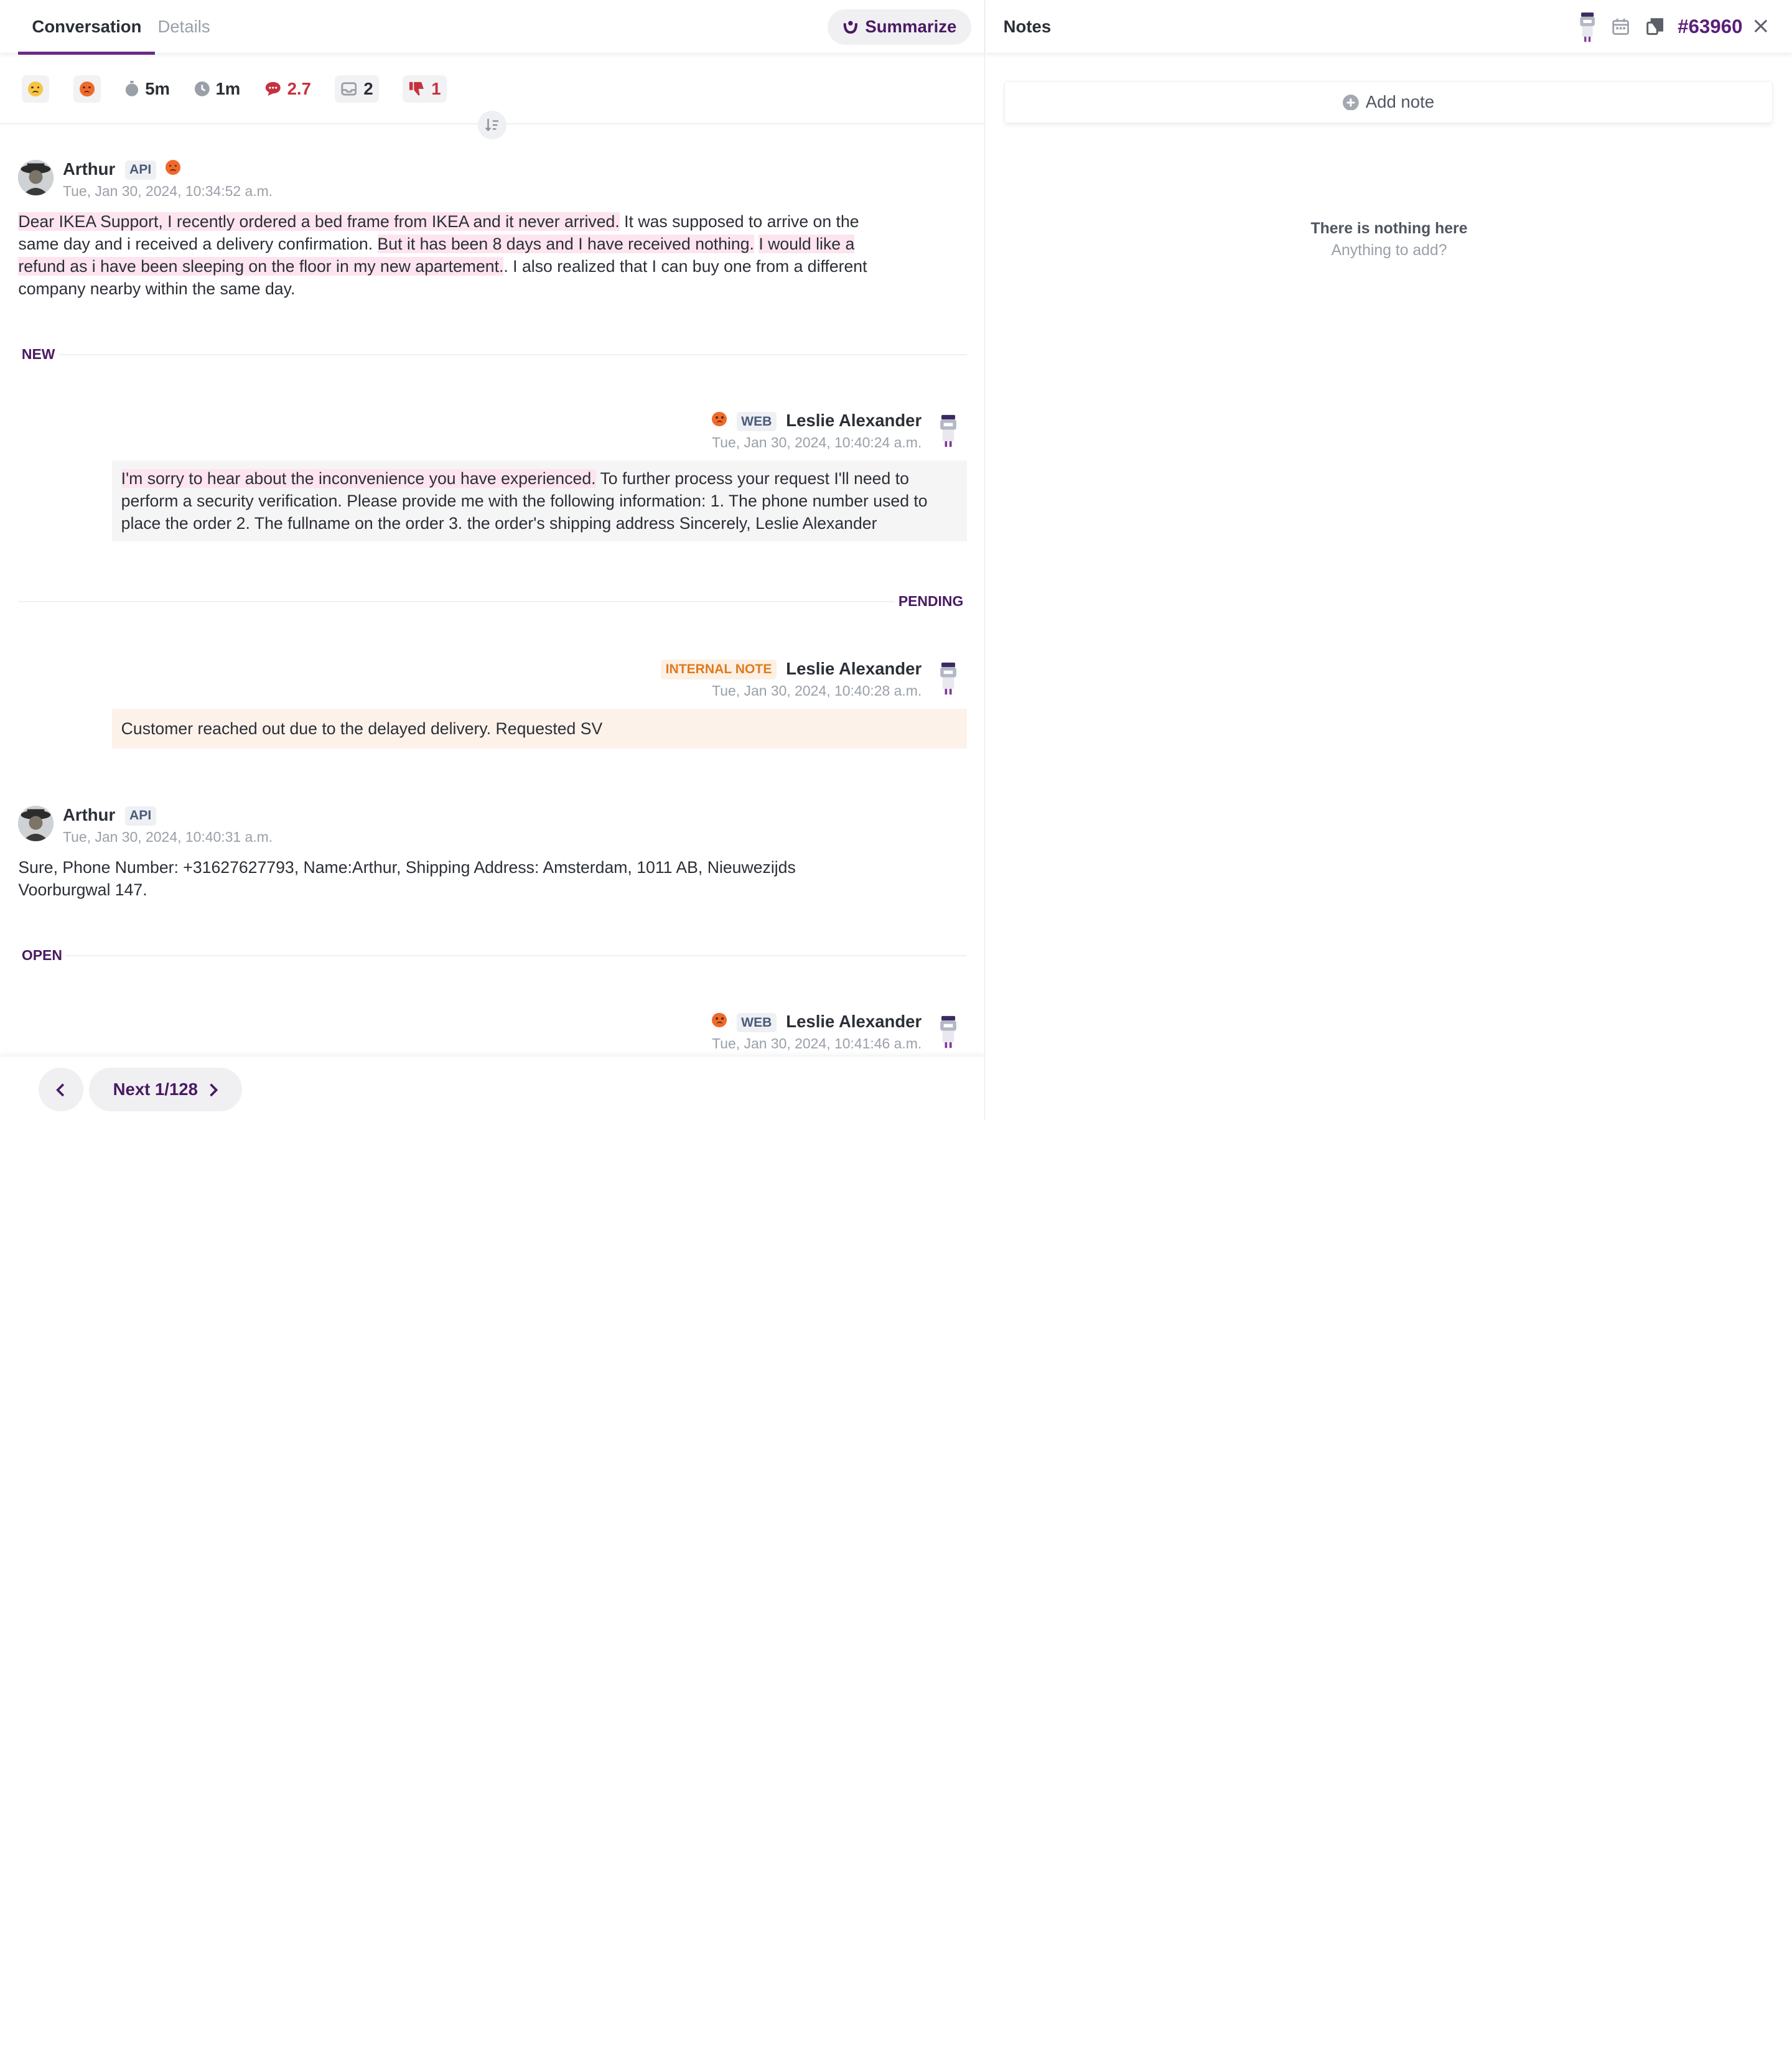 The width and height of the screenshot is (1792, 2057). What do you see at coordinates (228, 89) in the screenshot?
I see `wait-time-value: 1m` at bounding box center [228, 89].